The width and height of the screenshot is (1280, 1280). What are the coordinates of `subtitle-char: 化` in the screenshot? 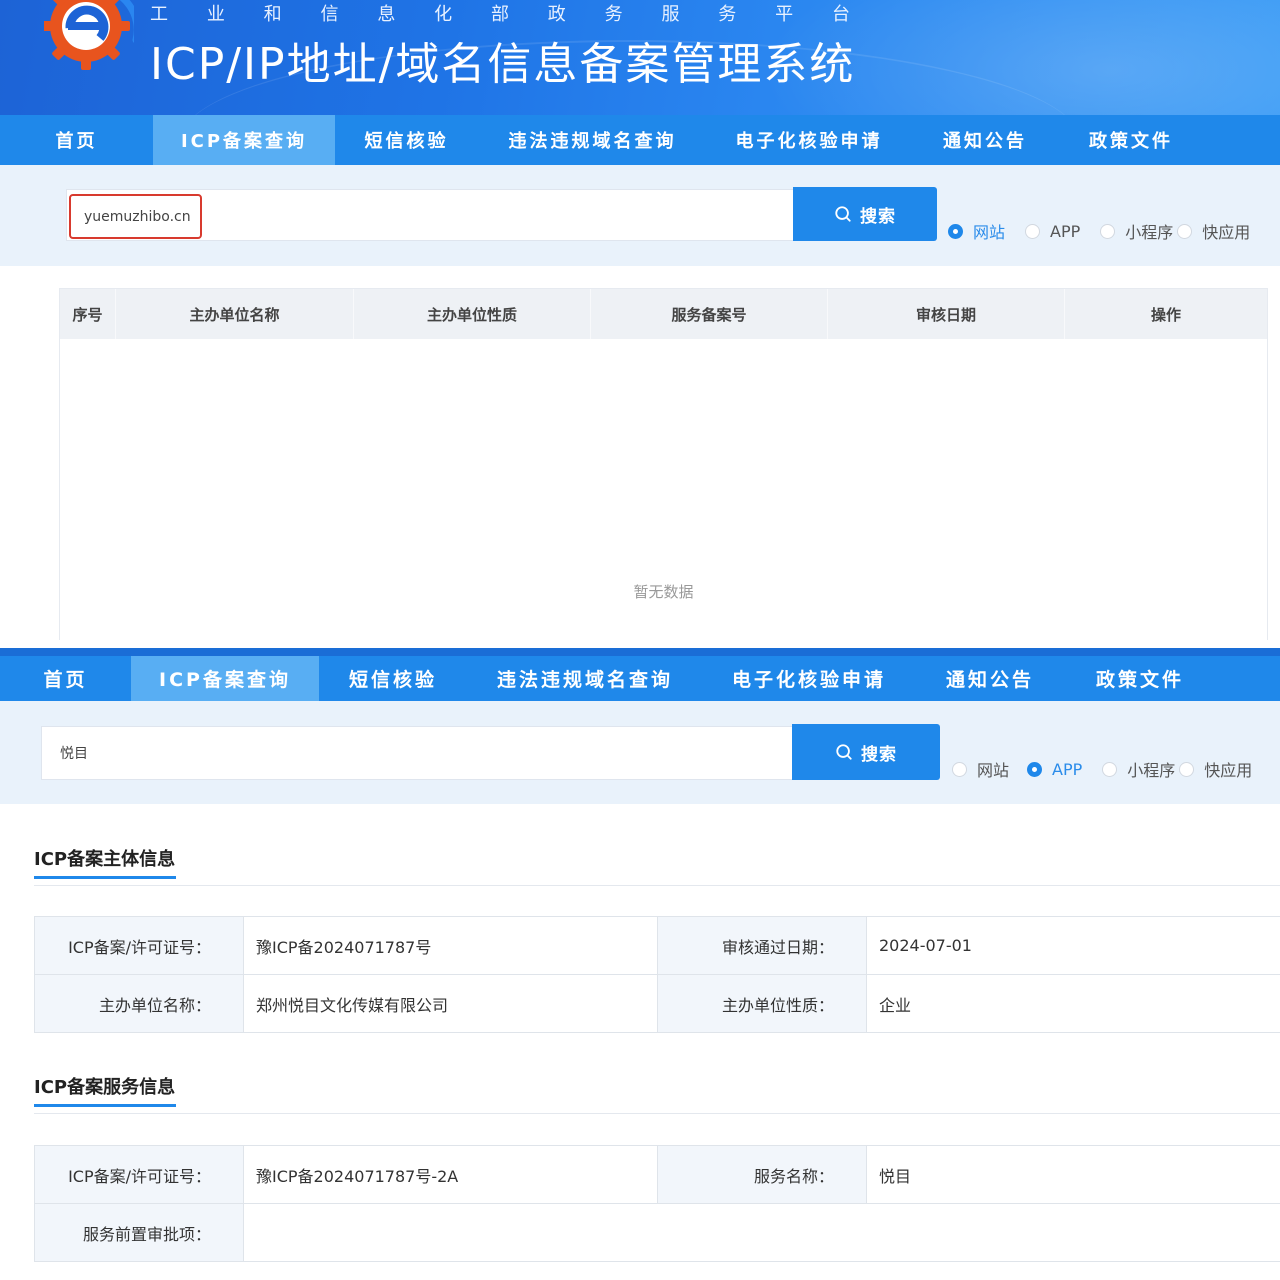 It's located at (443, 14).